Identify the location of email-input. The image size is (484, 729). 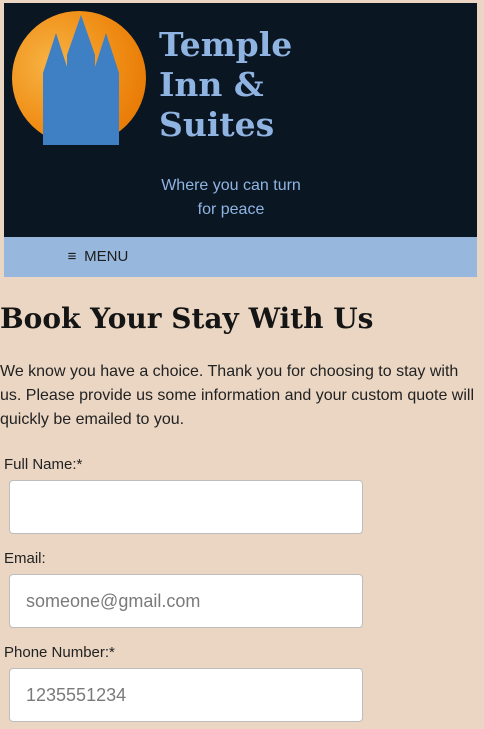
(186, 601).